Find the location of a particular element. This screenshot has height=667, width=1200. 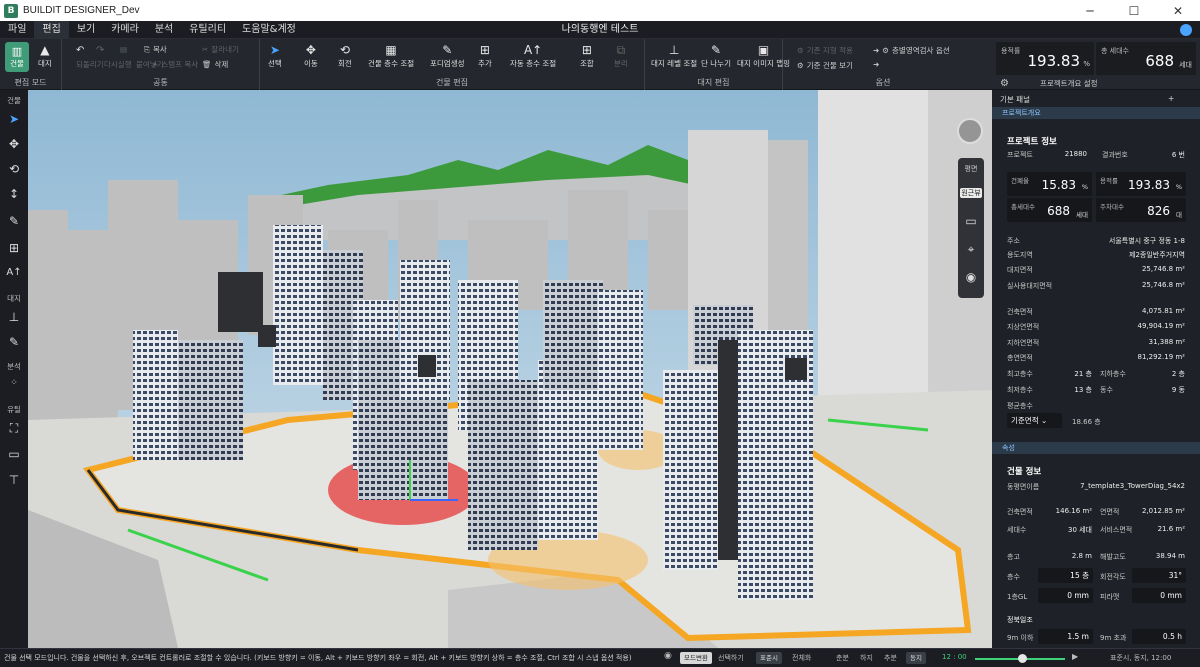

delete-button: 🗑 삭제 is located at coordinates (215, 64).